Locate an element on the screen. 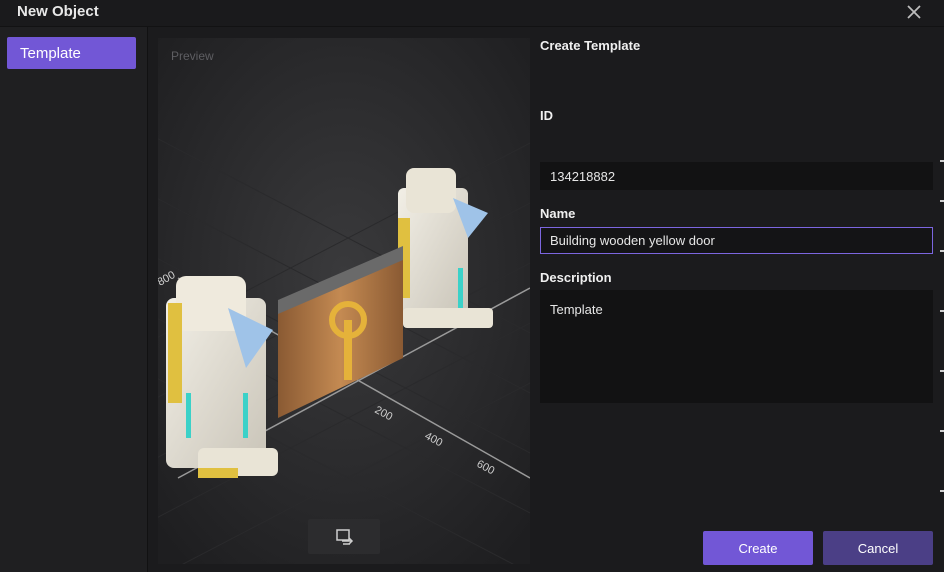 The image size is (944, 572). window-edge-marks is located at coordinates (942, 326).